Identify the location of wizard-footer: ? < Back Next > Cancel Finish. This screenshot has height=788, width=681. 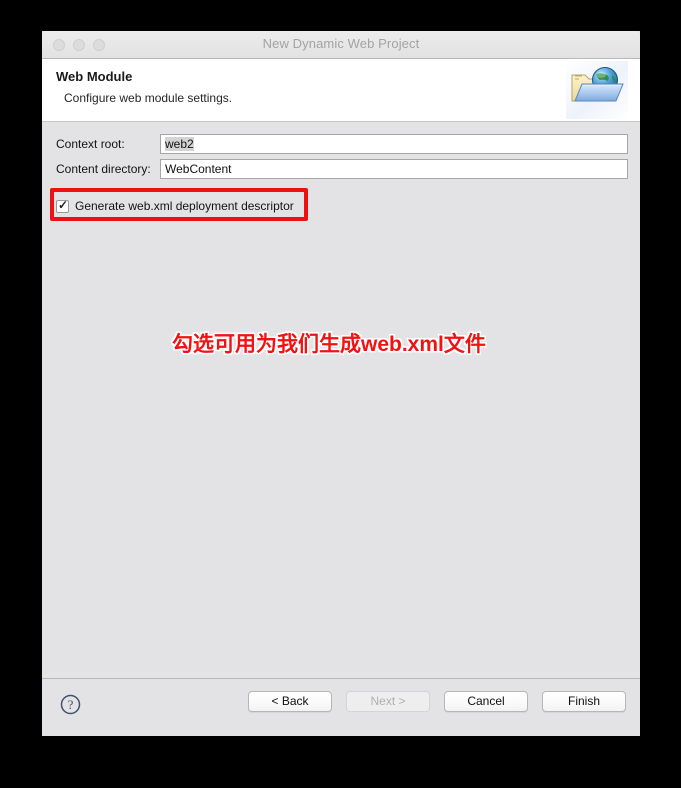
(341, 707).